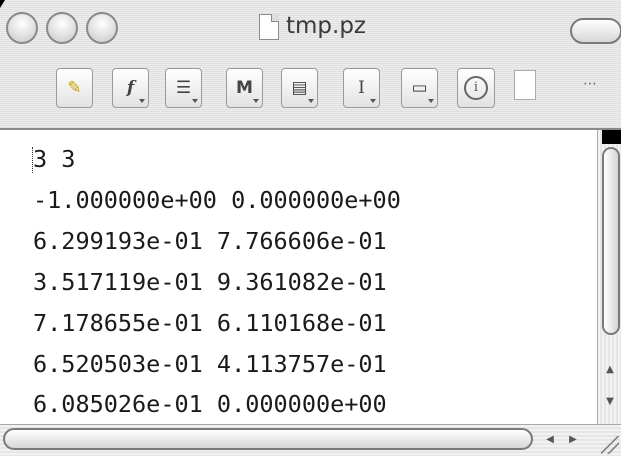  I want to click on list-icon: ☰, so click(183, 88).